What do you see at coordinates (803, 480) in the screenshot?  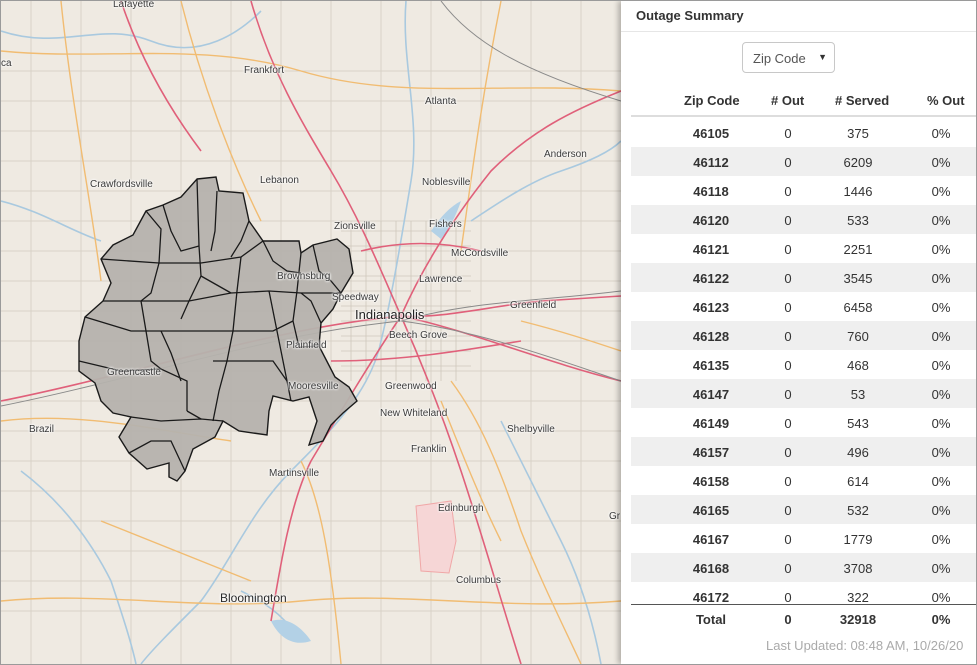 I see `table-row: 46158 0 614 0%` at bounding box center [803, 480].